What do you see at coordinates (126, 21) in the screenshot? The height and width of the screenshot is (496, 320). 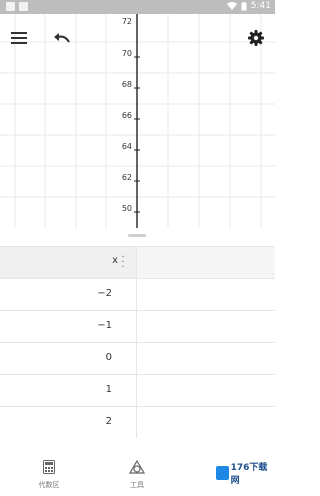 I see `y-axis-tick-label: 72` at bounding box center [126, 21].